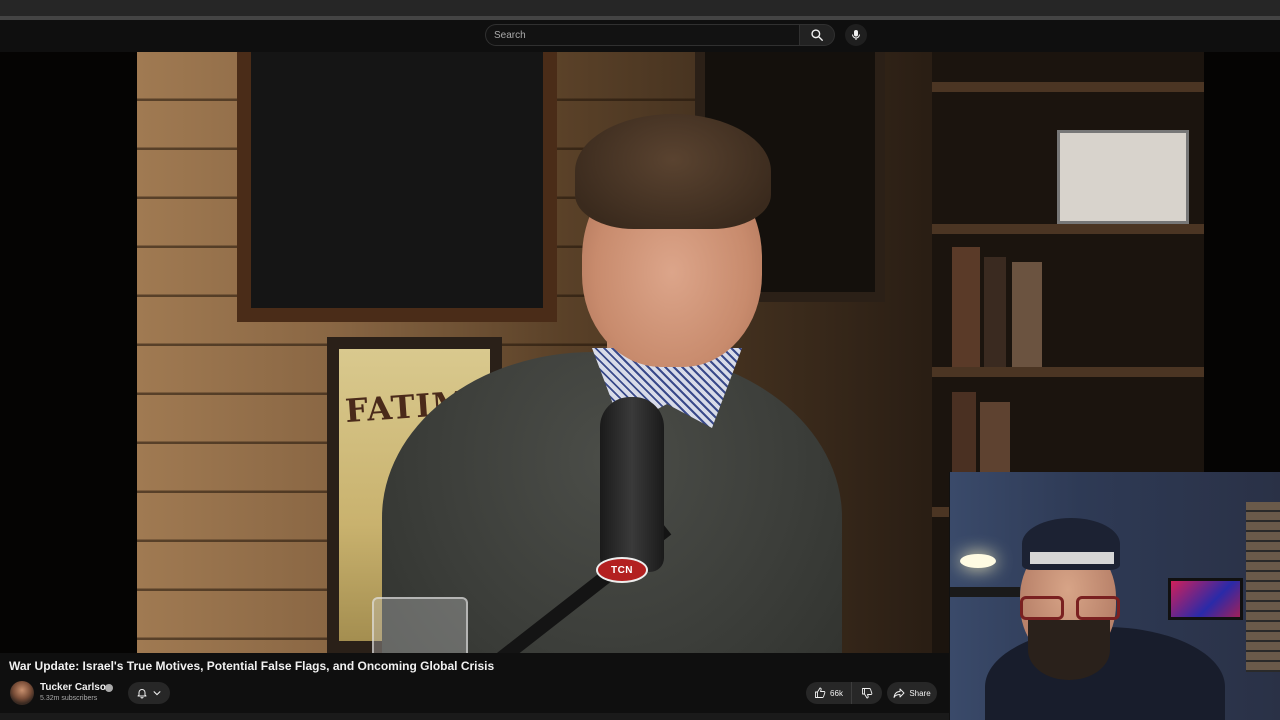 The width and height of the screenshot is (1280, 720). What do you see at coordinates (622, 570) in the screenshot?
I see `mic-badge: TCN` at bounding box center [622, 570].